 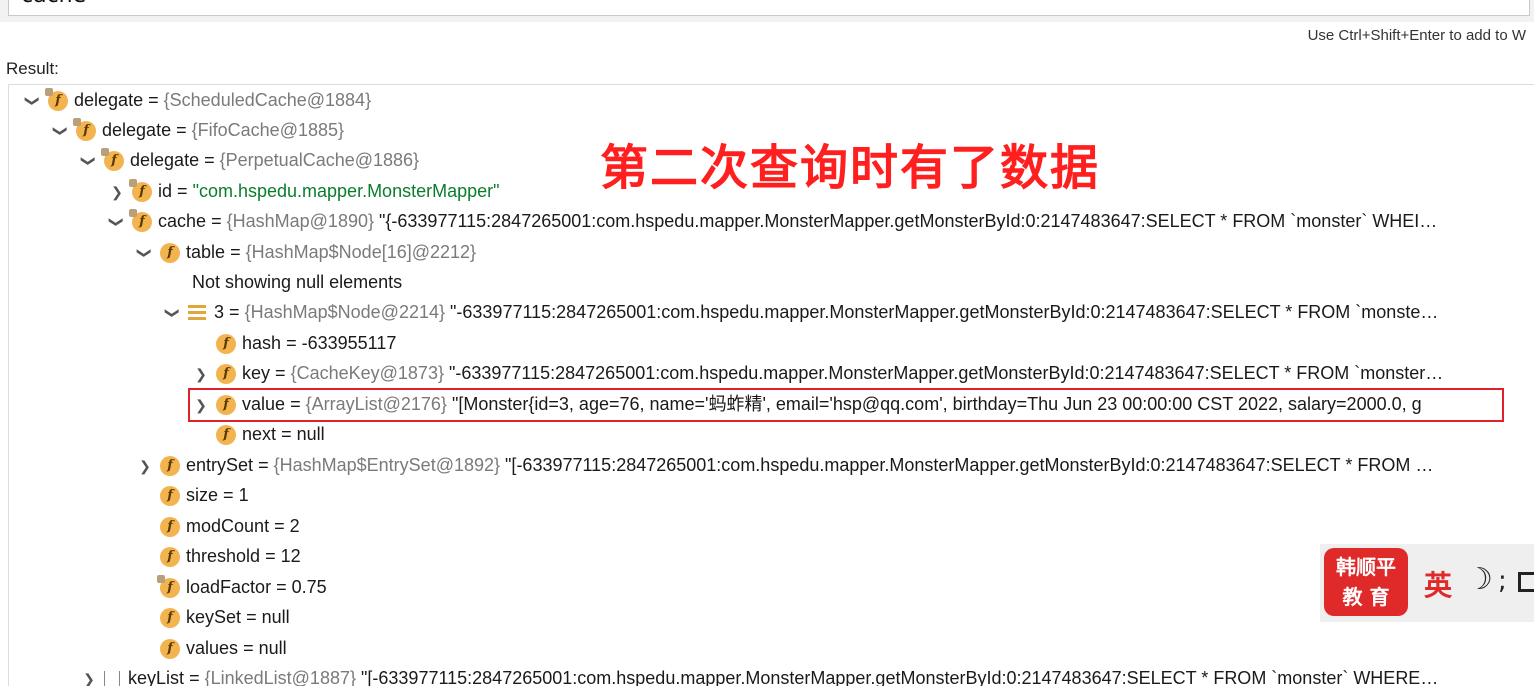 What do you see at coordinates (218, 556) in the screenshot?
I see `tree-row-threshold: ❯ fthreshold = 12` at bounding box center [218, 556].